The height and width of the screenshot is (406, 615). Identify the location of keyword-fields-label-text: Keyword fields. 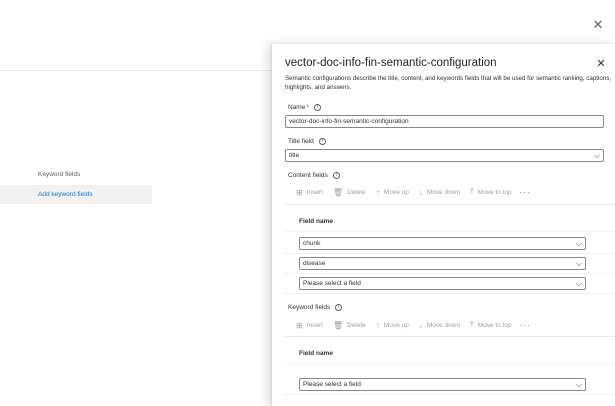
(309, 308).